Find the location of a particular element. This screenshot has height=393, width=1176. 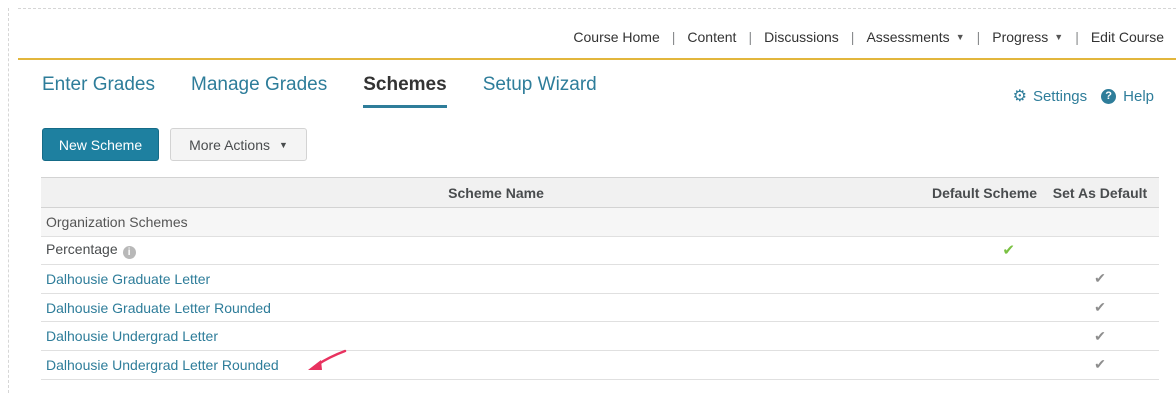

nav-progress-label: Progress is located at coordinates (1020, 37).